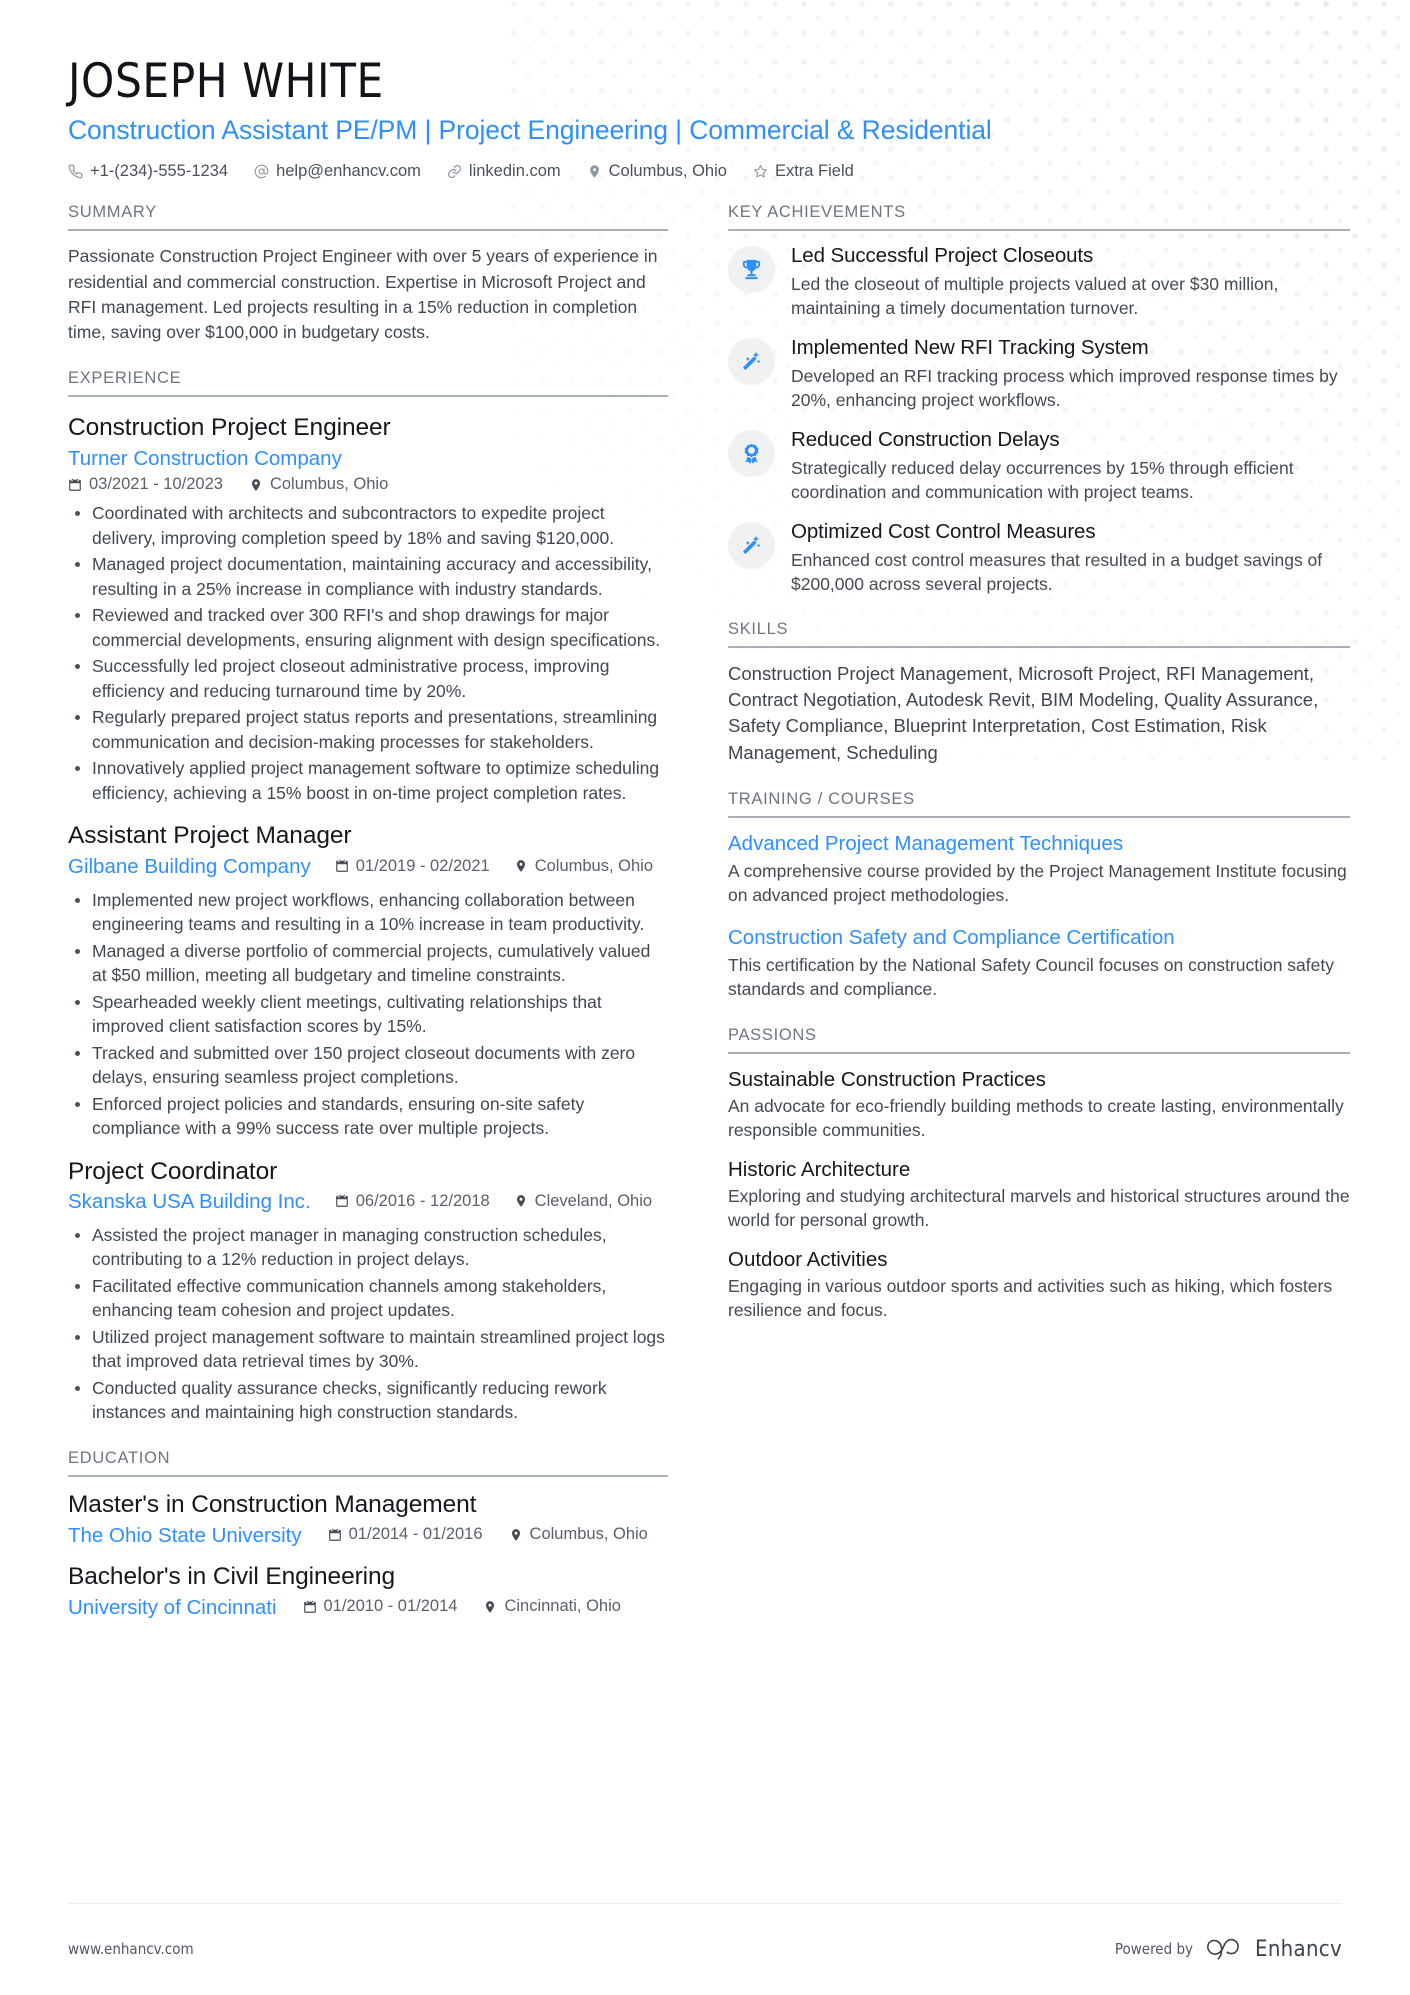 This screenshot has width=1410, height=1995. I want to click on footer-url: www.enhancv.com, so click(131, 1949).